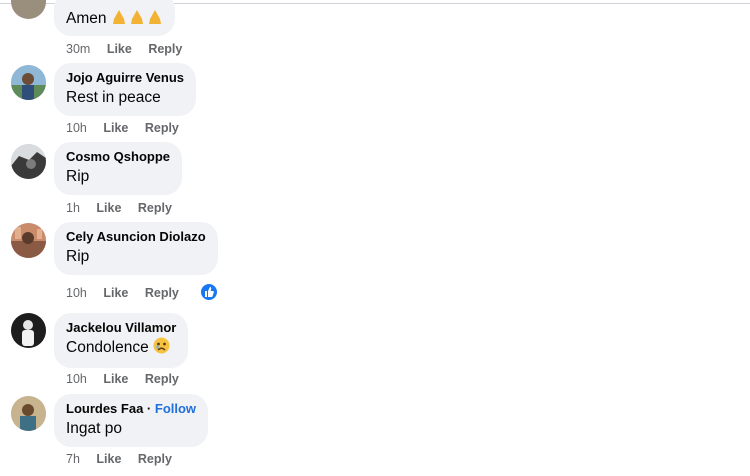 The image size is (750, 476). I want to click on comment-bubble: Cosmo Qshoppe Rip, so click(118, 168).